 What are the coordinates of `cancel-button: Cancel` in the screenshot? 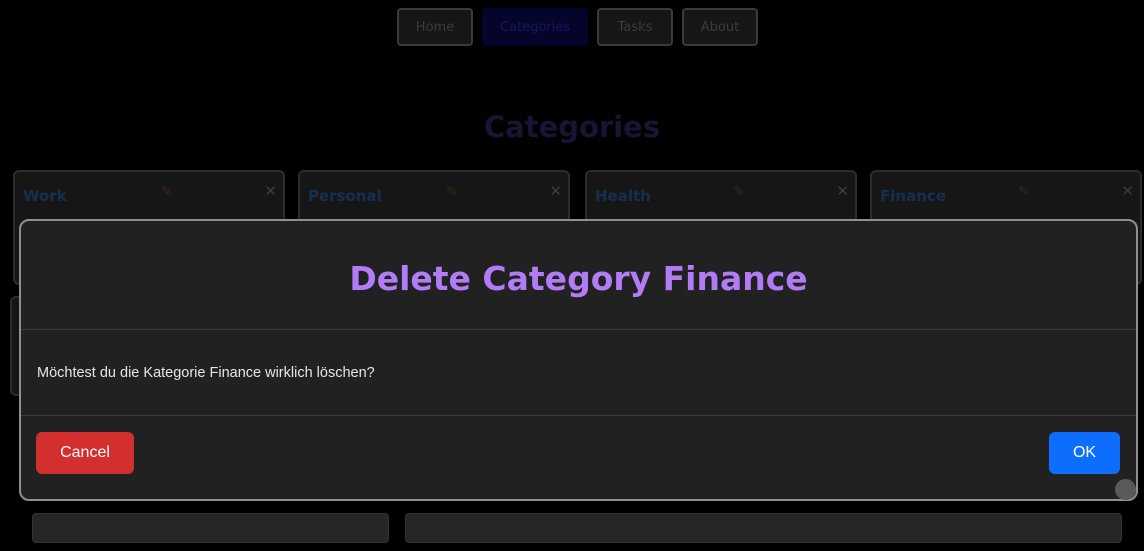 It's located at (85, 453).